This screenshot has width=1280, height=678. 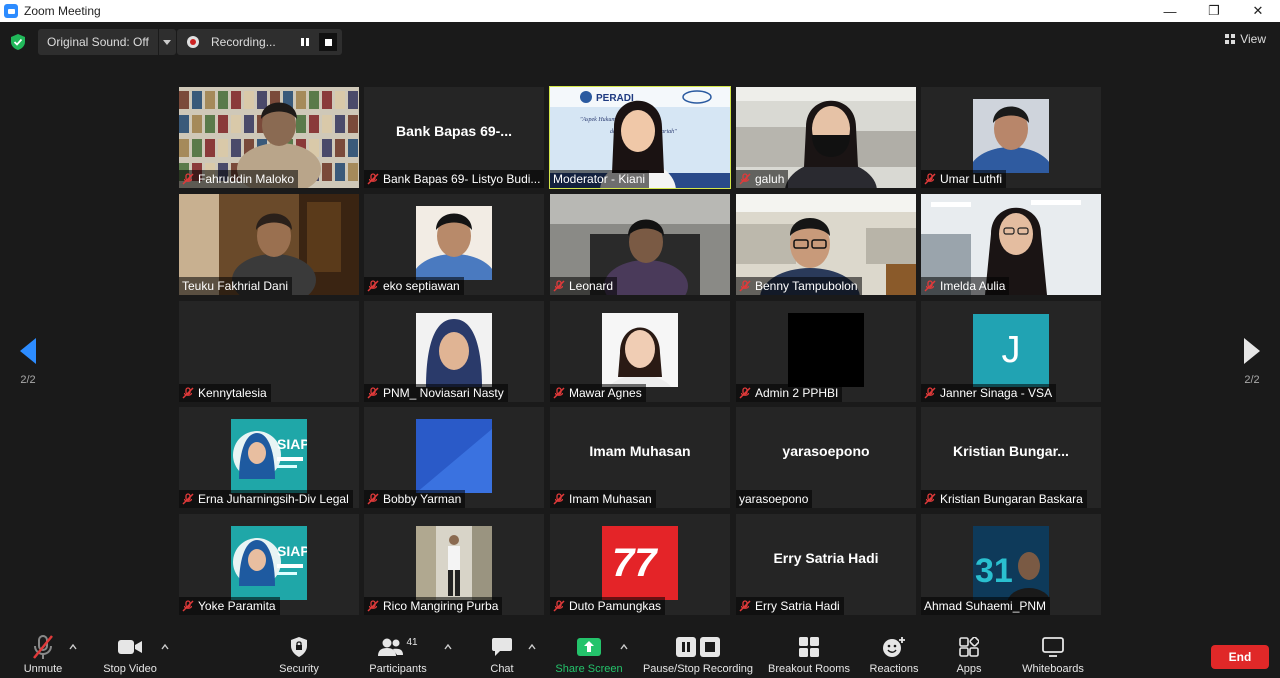 I want to click on participant-tile: SIAP Yoke Paramita, so click(x=269, y=564).